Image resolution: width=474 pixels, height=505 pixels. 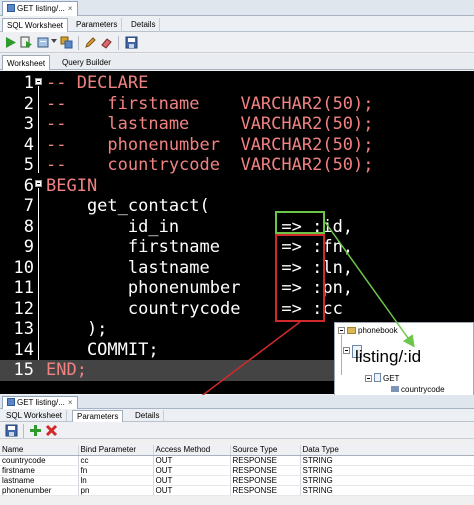 I want to click on column-header-access-method: Access Method, so click(x=192, y=450).